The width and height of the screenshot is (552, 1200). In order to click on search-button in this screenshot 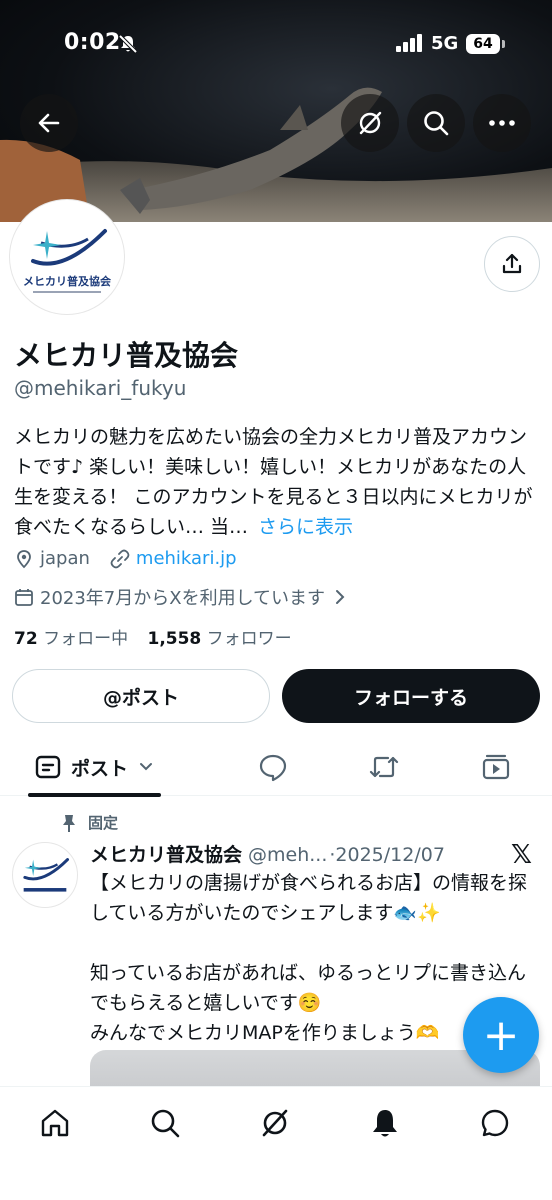, I will do `click(436, 123)`.